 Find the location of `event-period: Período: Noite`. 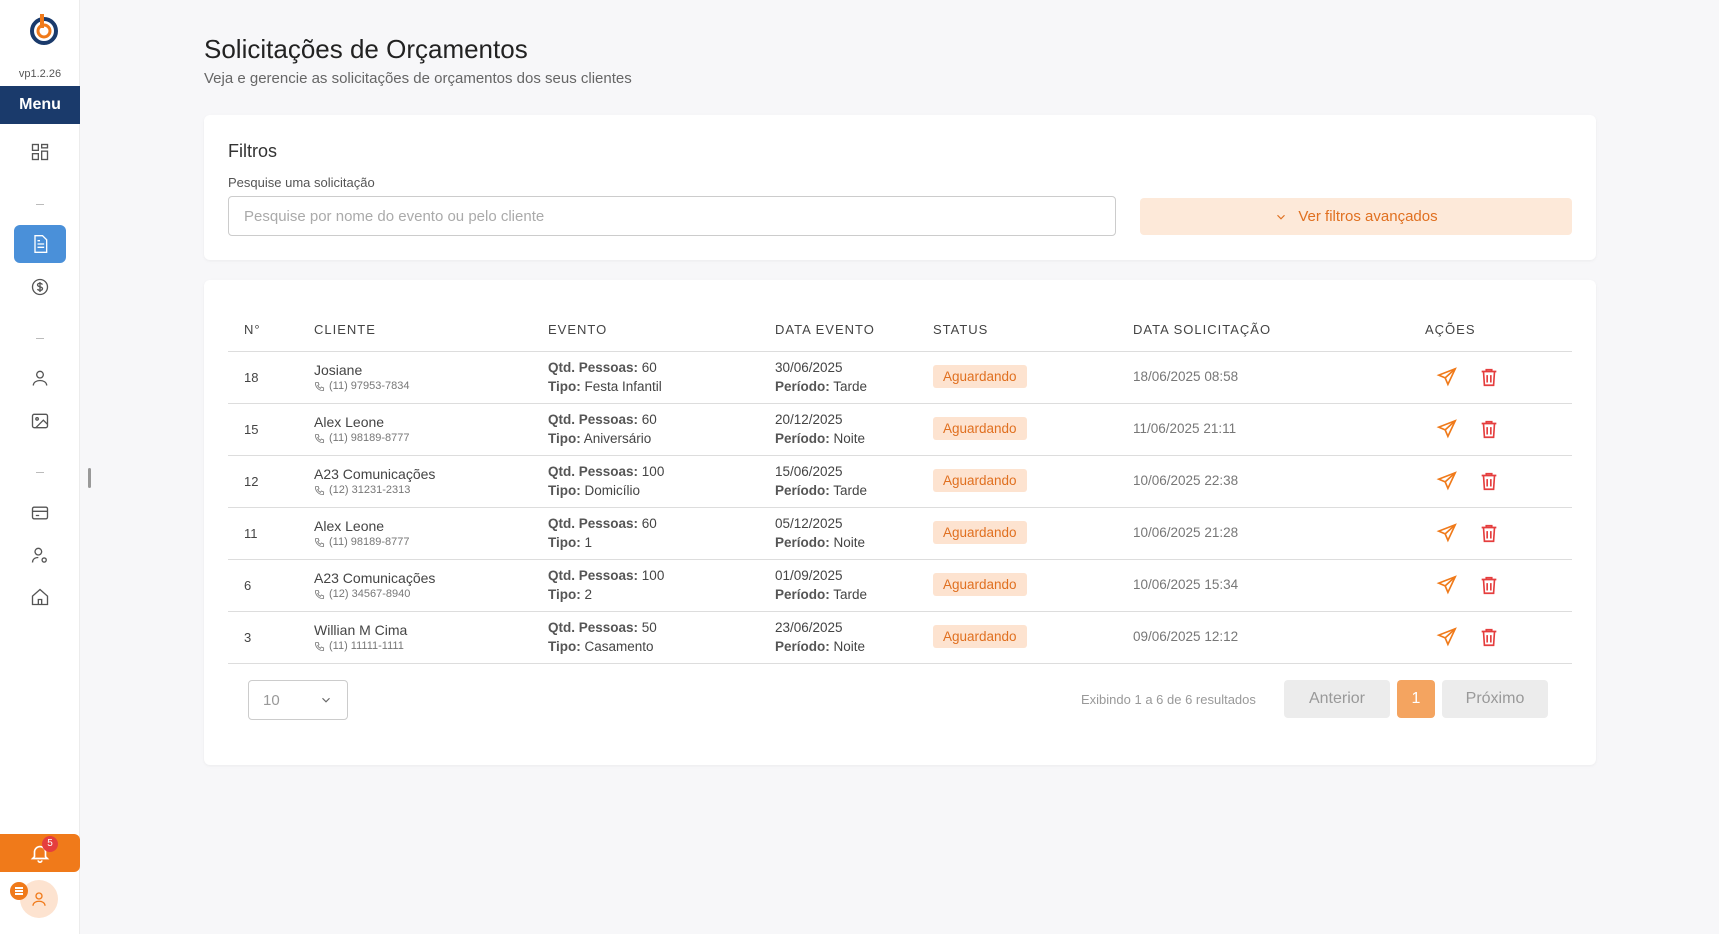

event-period: Período: Noite is located at coordinates (820, 646).